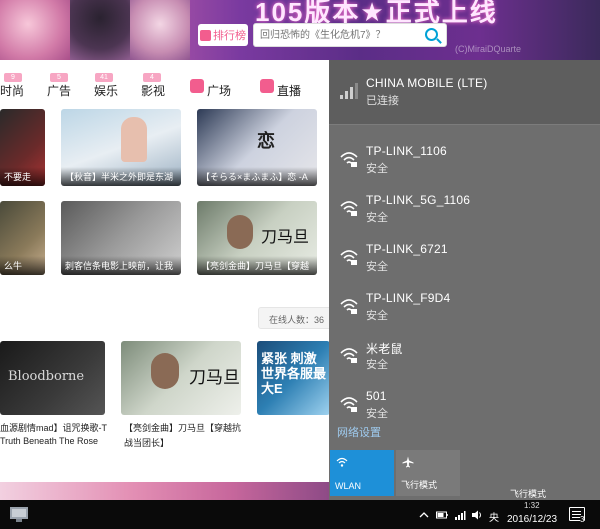  What do you see at coordinates (294, 373) in the screenshot?
I see `video-thumbnail-text: 紧张 刺激 世界各服最 大E` at bounding box center [294, 373].